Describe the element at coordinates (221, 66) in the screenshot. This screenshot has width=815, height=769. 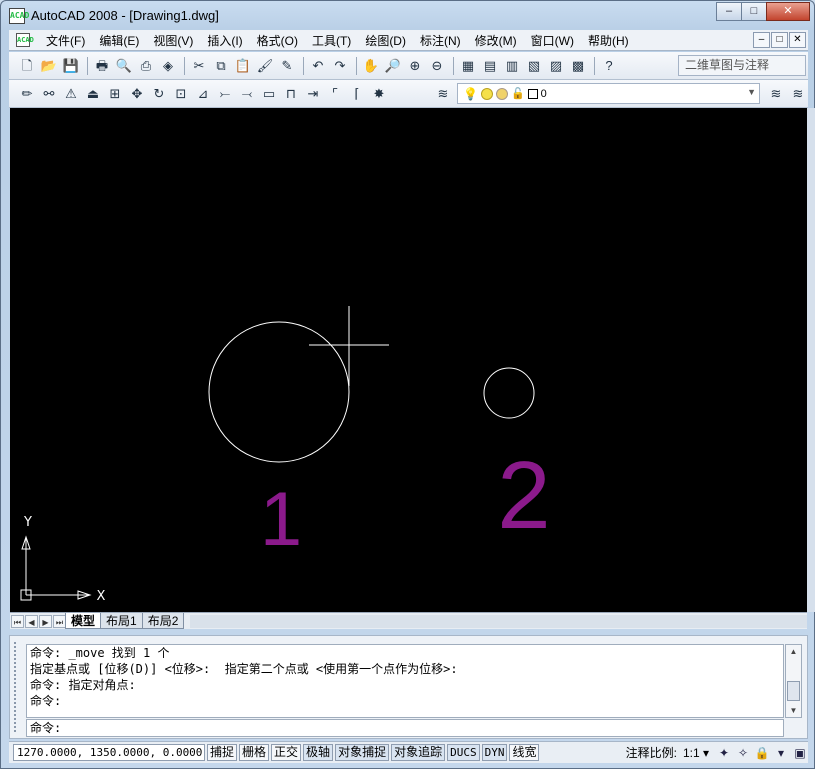
I see `copy-icon: ⧉` at that location.